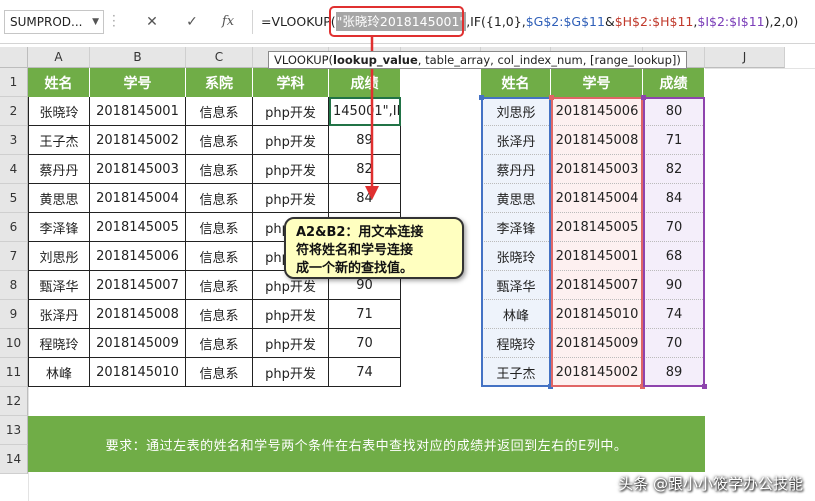 The height and width of the screenshot is (501, 815). Describe the element at coordinates (710, 484) in the screenshot. I see `watermark: 头条 @跟小小筱学办公技能` at that location.